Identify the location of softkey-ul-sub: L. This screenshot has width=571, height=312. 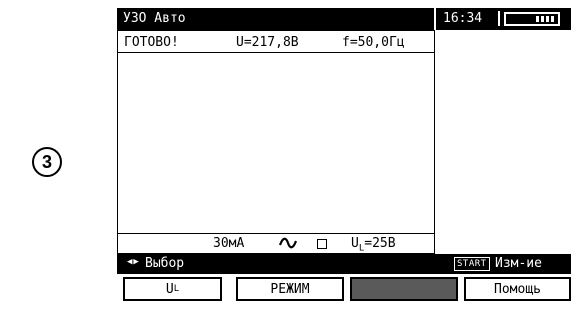
(176, 289).